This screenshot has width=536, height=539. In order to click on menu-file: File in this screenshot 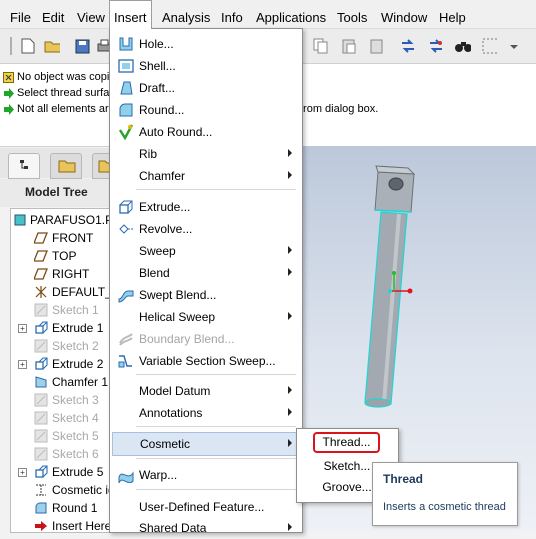, I will do `click(20, 14)`.